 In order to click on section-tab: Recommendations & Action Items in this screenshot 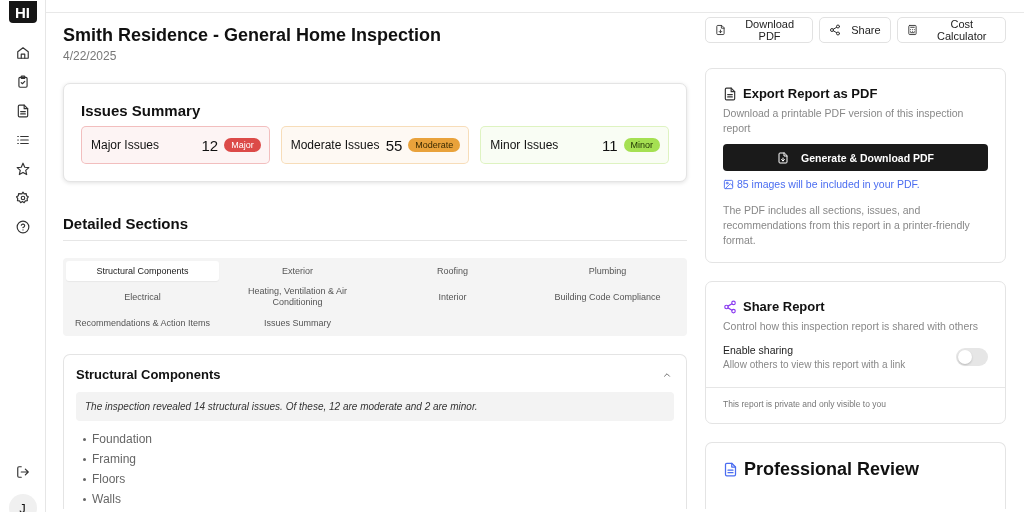, I will do `click(142, 323)`.